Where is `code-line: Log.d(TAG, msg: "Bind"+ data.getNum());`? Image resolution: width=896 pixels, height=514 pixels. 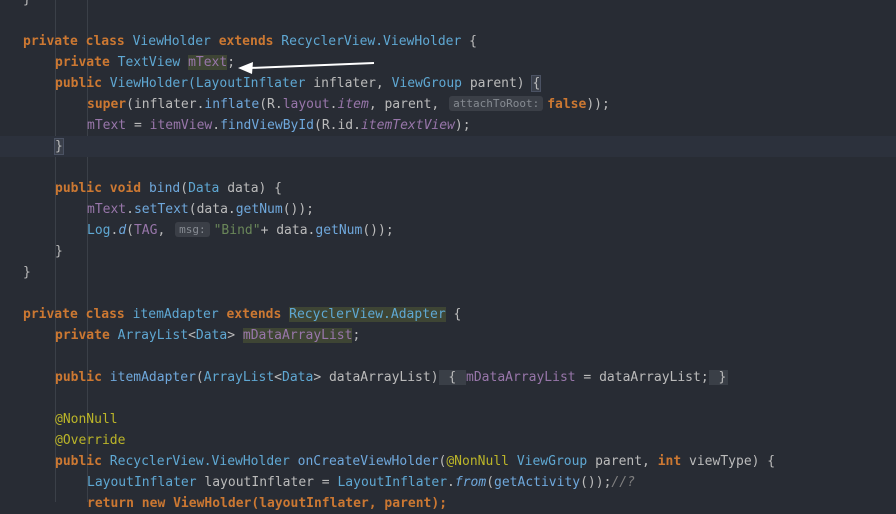 code-line: Log.d(TAG, msg: "Bind"+ data.getNum()); is located at coordinates (448, 230).